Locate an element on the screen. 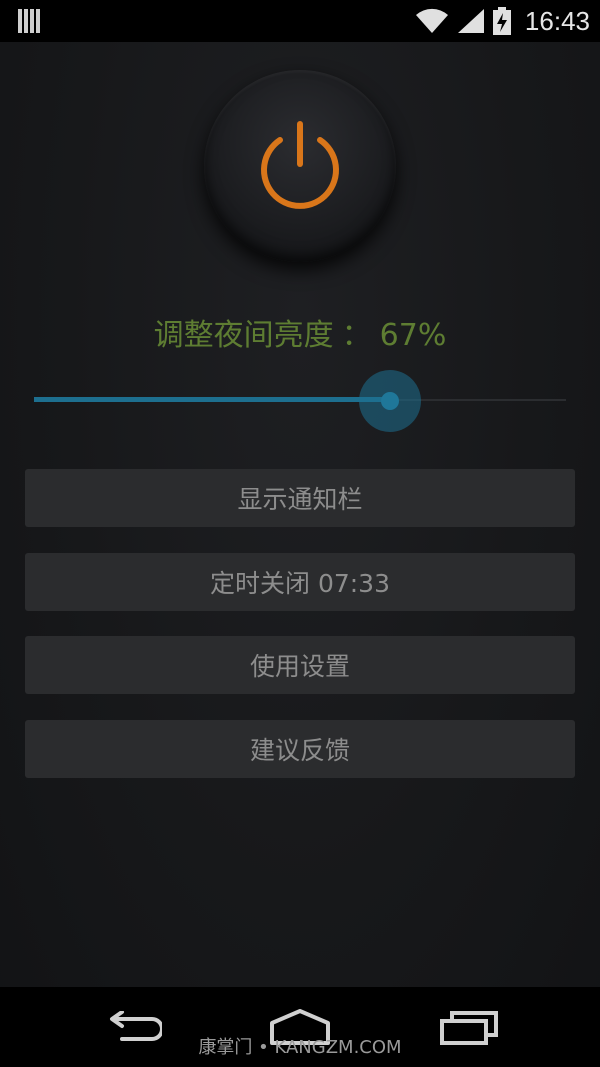  watermark: 康掌门 • KANGZM.COM is located at coordinates (300, 1047).